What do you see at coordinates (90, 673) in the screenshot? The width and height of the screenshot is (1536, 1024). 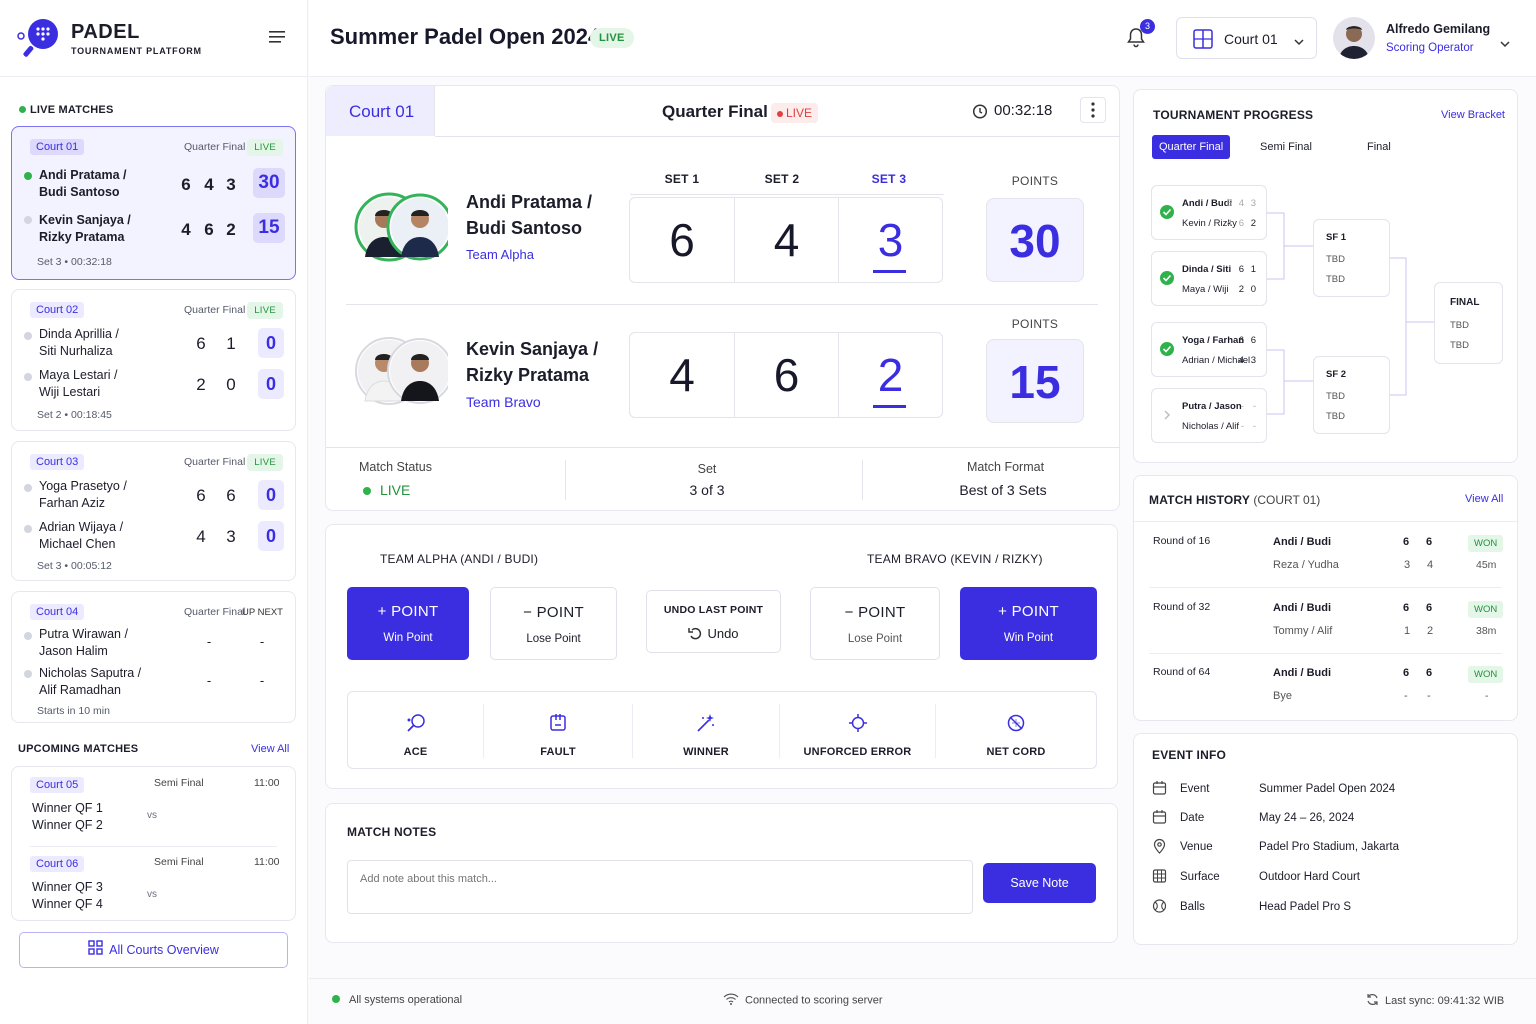 I see `team2-player1: Nicholas Saputra /` at bounding box center [90, 673].